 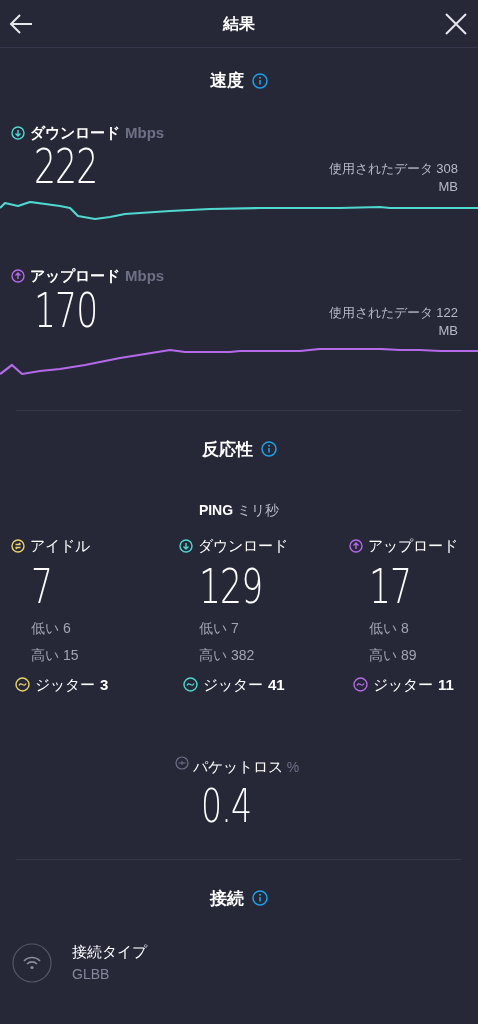 I want to click on speed-label: ダウンロード, so click(x=75, y=132).